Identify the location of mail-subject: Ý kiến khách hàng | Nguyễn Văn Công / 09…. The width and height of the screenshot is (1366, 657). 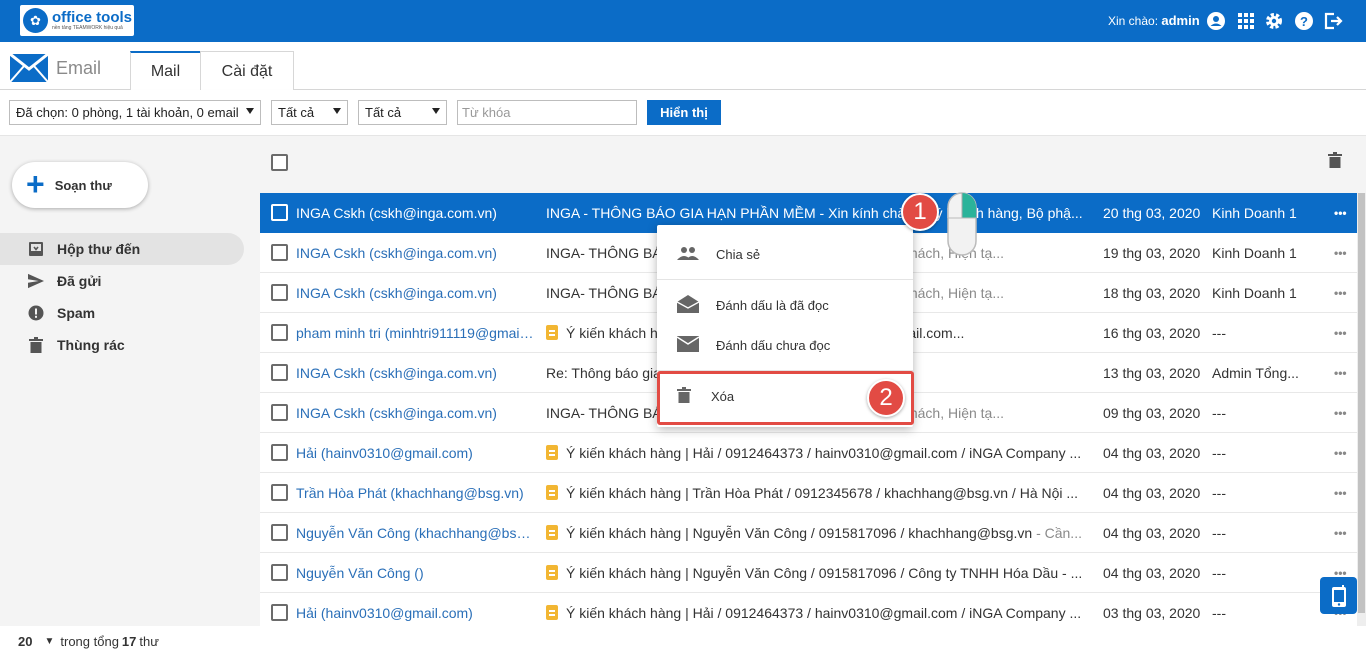
(815, 573).